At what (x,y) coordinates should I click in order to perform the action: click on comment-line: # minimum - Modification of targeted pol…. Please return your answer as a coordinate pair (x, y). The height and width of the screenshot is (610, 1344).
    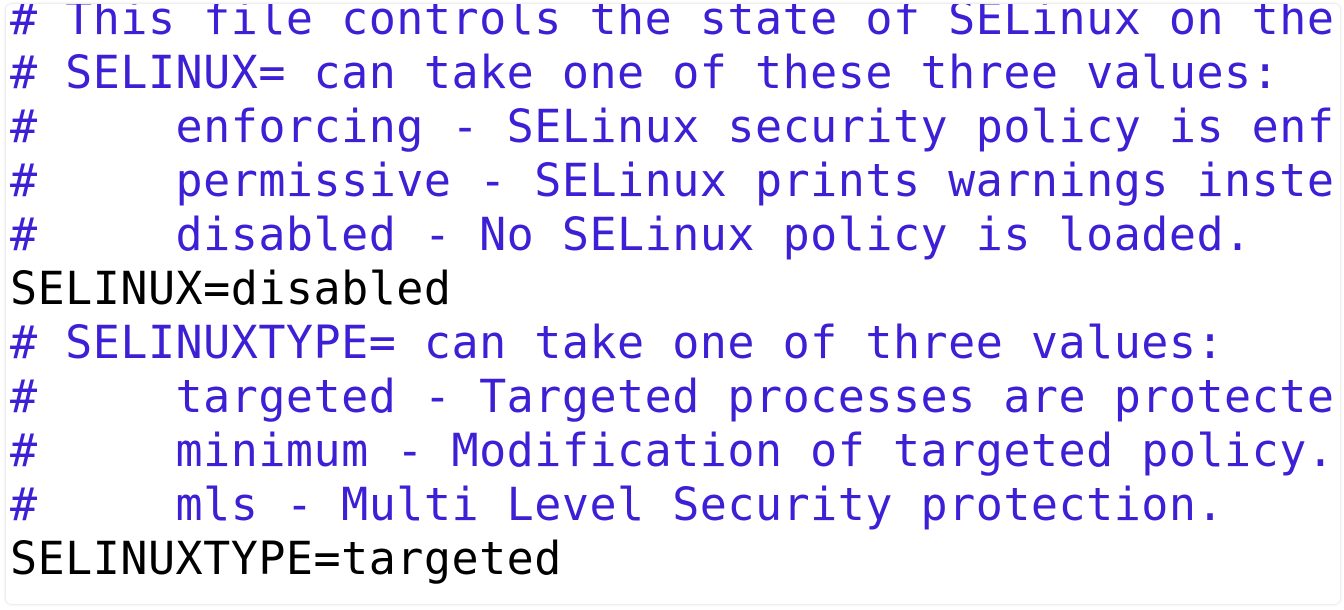
    Looking at the image, I should click on (672, 450).